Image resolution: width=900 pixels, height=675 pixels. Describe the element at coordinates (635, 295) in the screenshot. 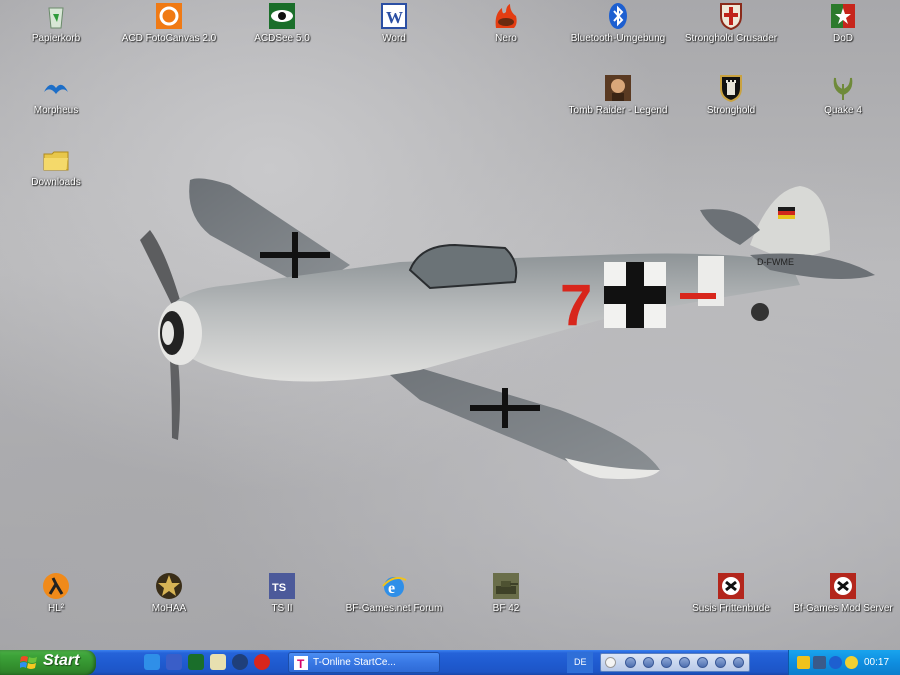

I see `fuselage-balkenkreuz` at that location.